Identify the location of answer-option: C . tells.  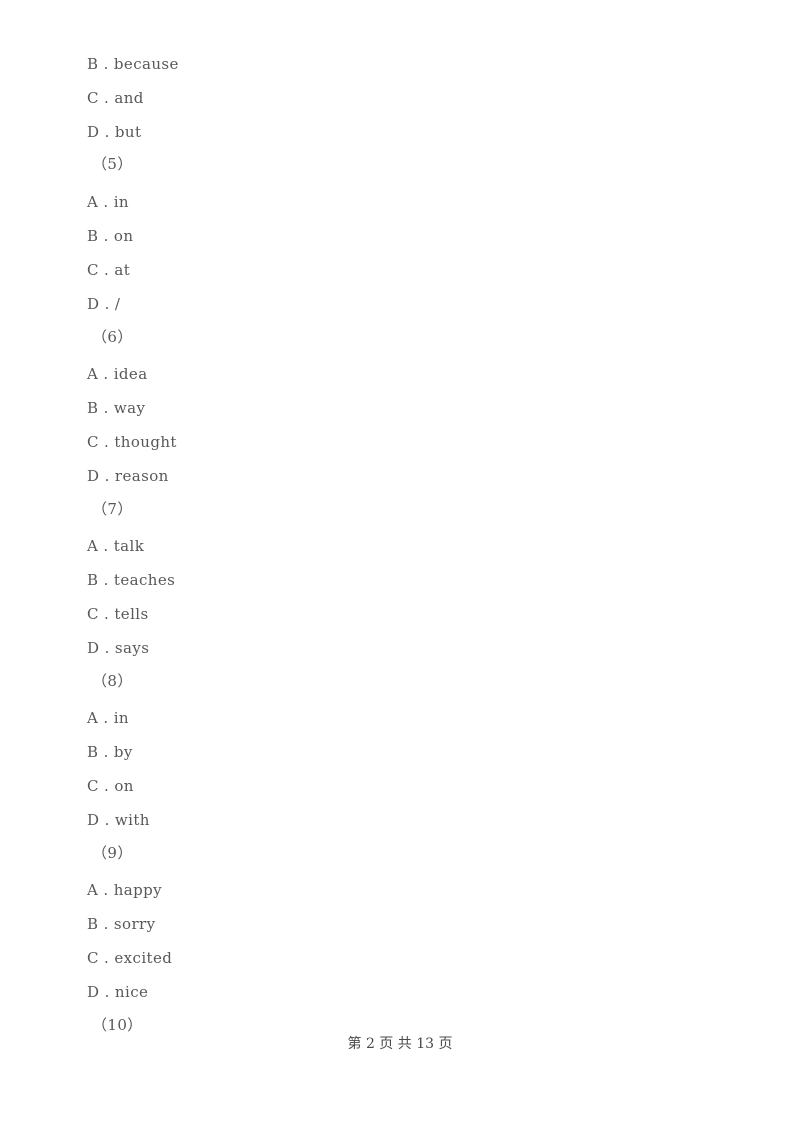
(118, 614).